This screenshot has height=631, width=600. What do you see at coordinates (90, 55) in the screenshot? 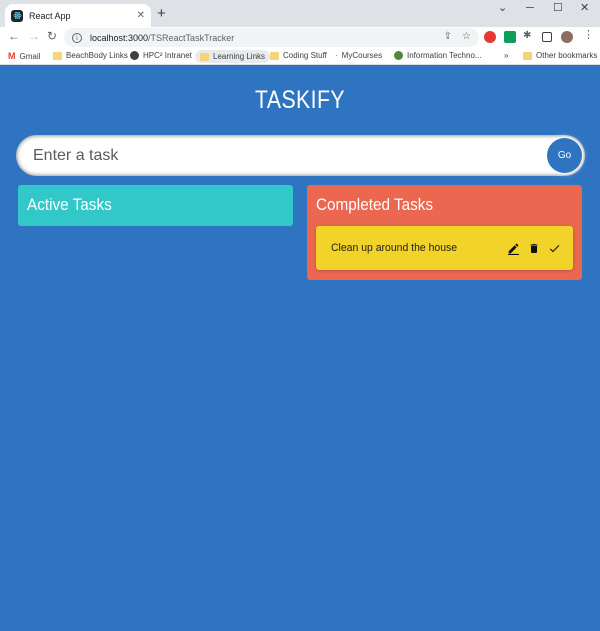
I see `bookmark-beachbody-links: BeachBody Links` at bounding box center [90, 55].